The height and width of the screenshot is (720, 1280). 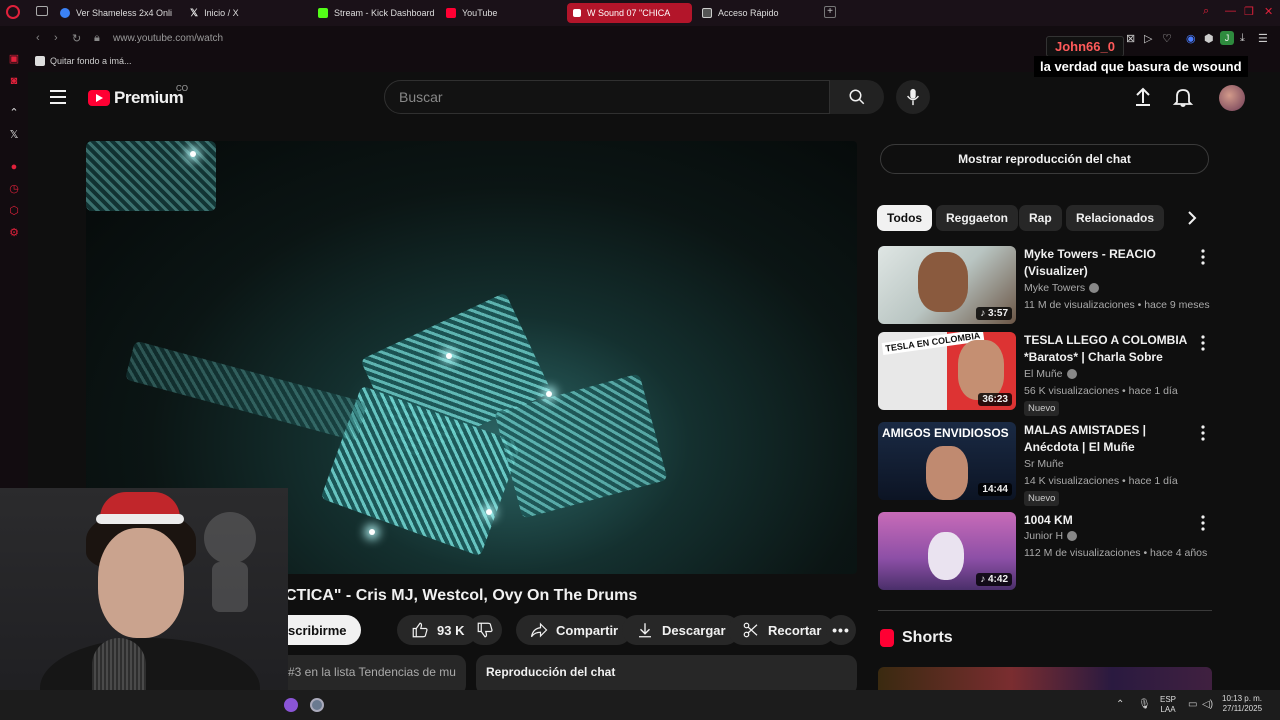 I want to click on share-button: Compartir, so click(x=574, y=630).